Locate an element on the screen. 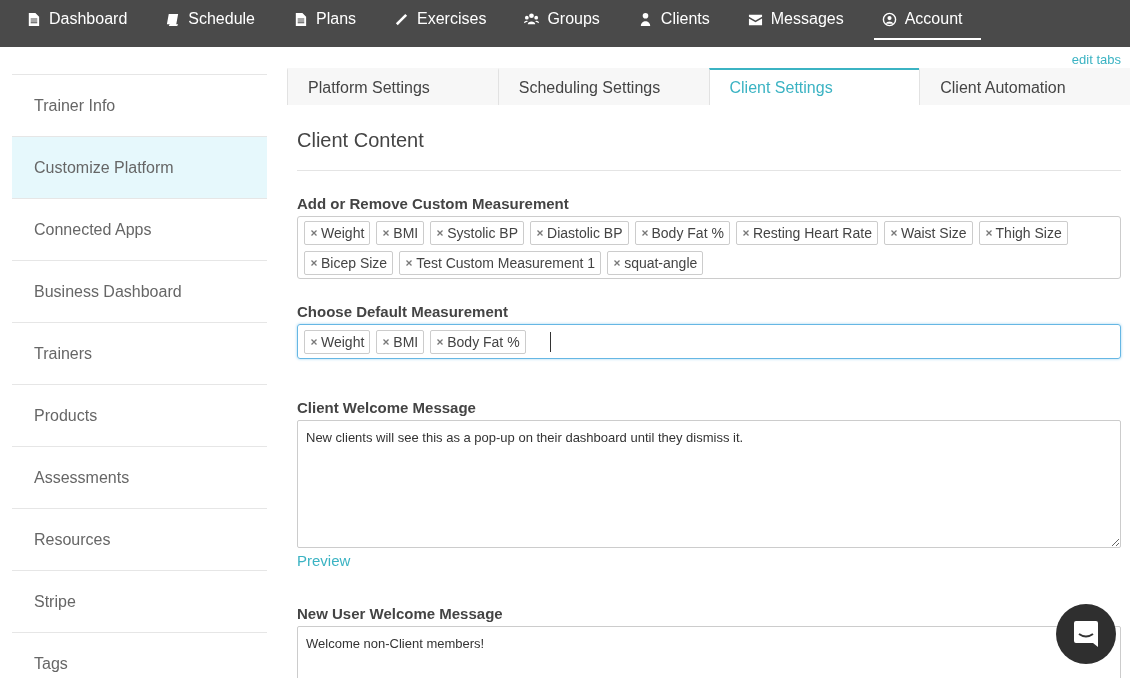  field-label: New User Welcome Message is located at coordinates (400, 613).